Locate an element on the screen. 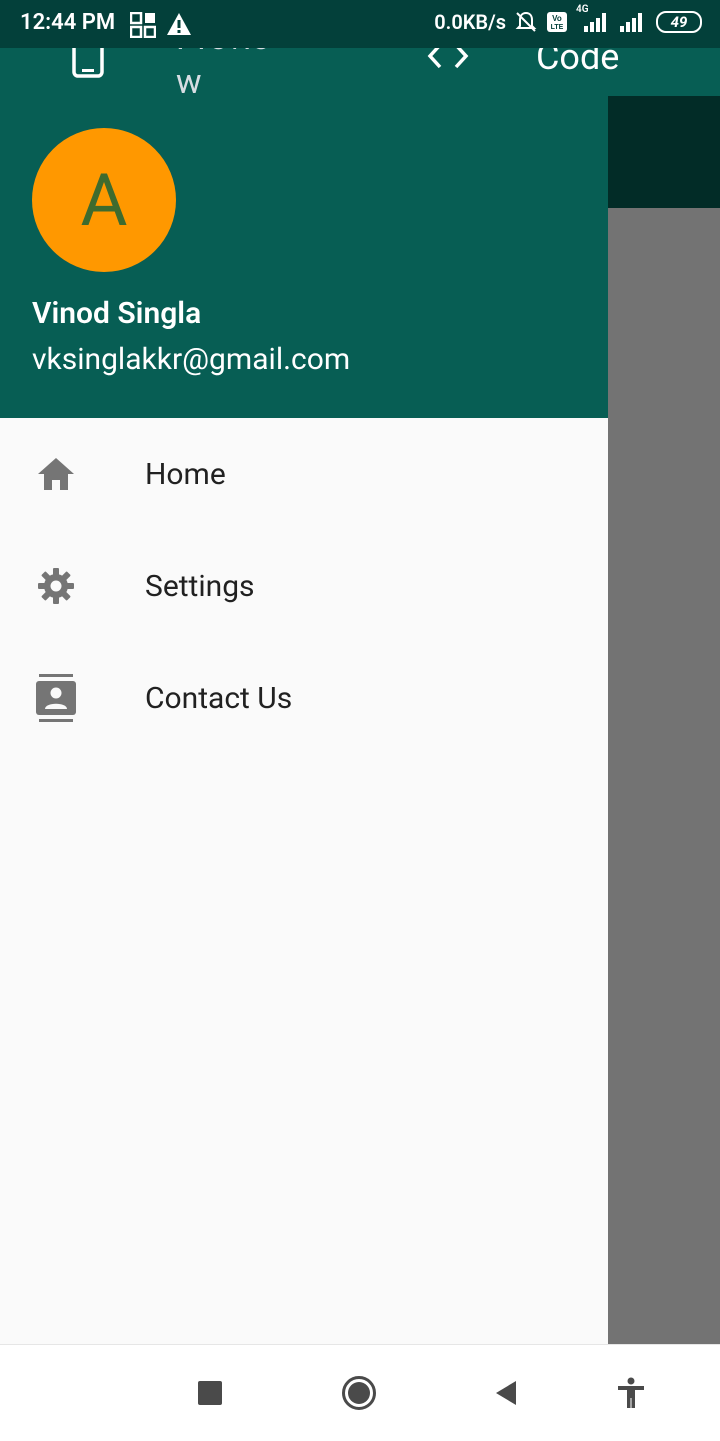 Image resolution: width=720 pixels, height=1441 pixels. drawer-item-label: Contact Us is located at coordinates (219, 698).